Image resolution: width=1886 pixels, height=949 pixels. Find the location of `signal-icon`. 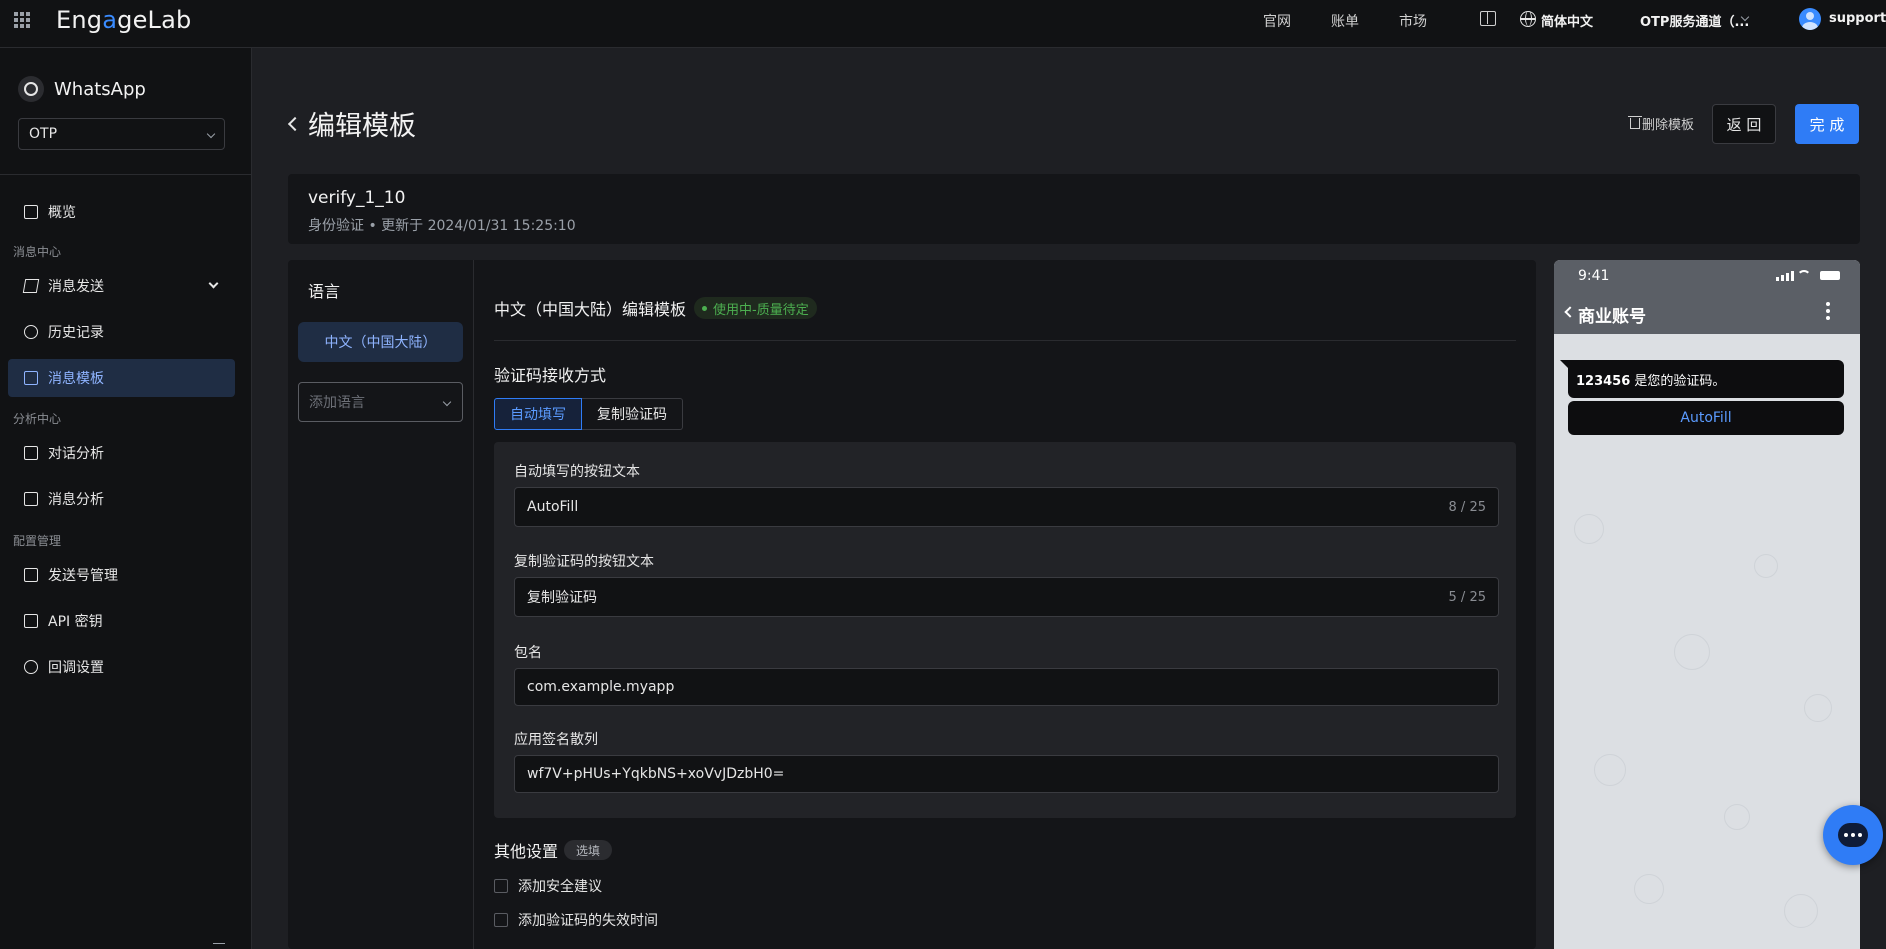

signal-icon is located at coordinates (1785, 276).